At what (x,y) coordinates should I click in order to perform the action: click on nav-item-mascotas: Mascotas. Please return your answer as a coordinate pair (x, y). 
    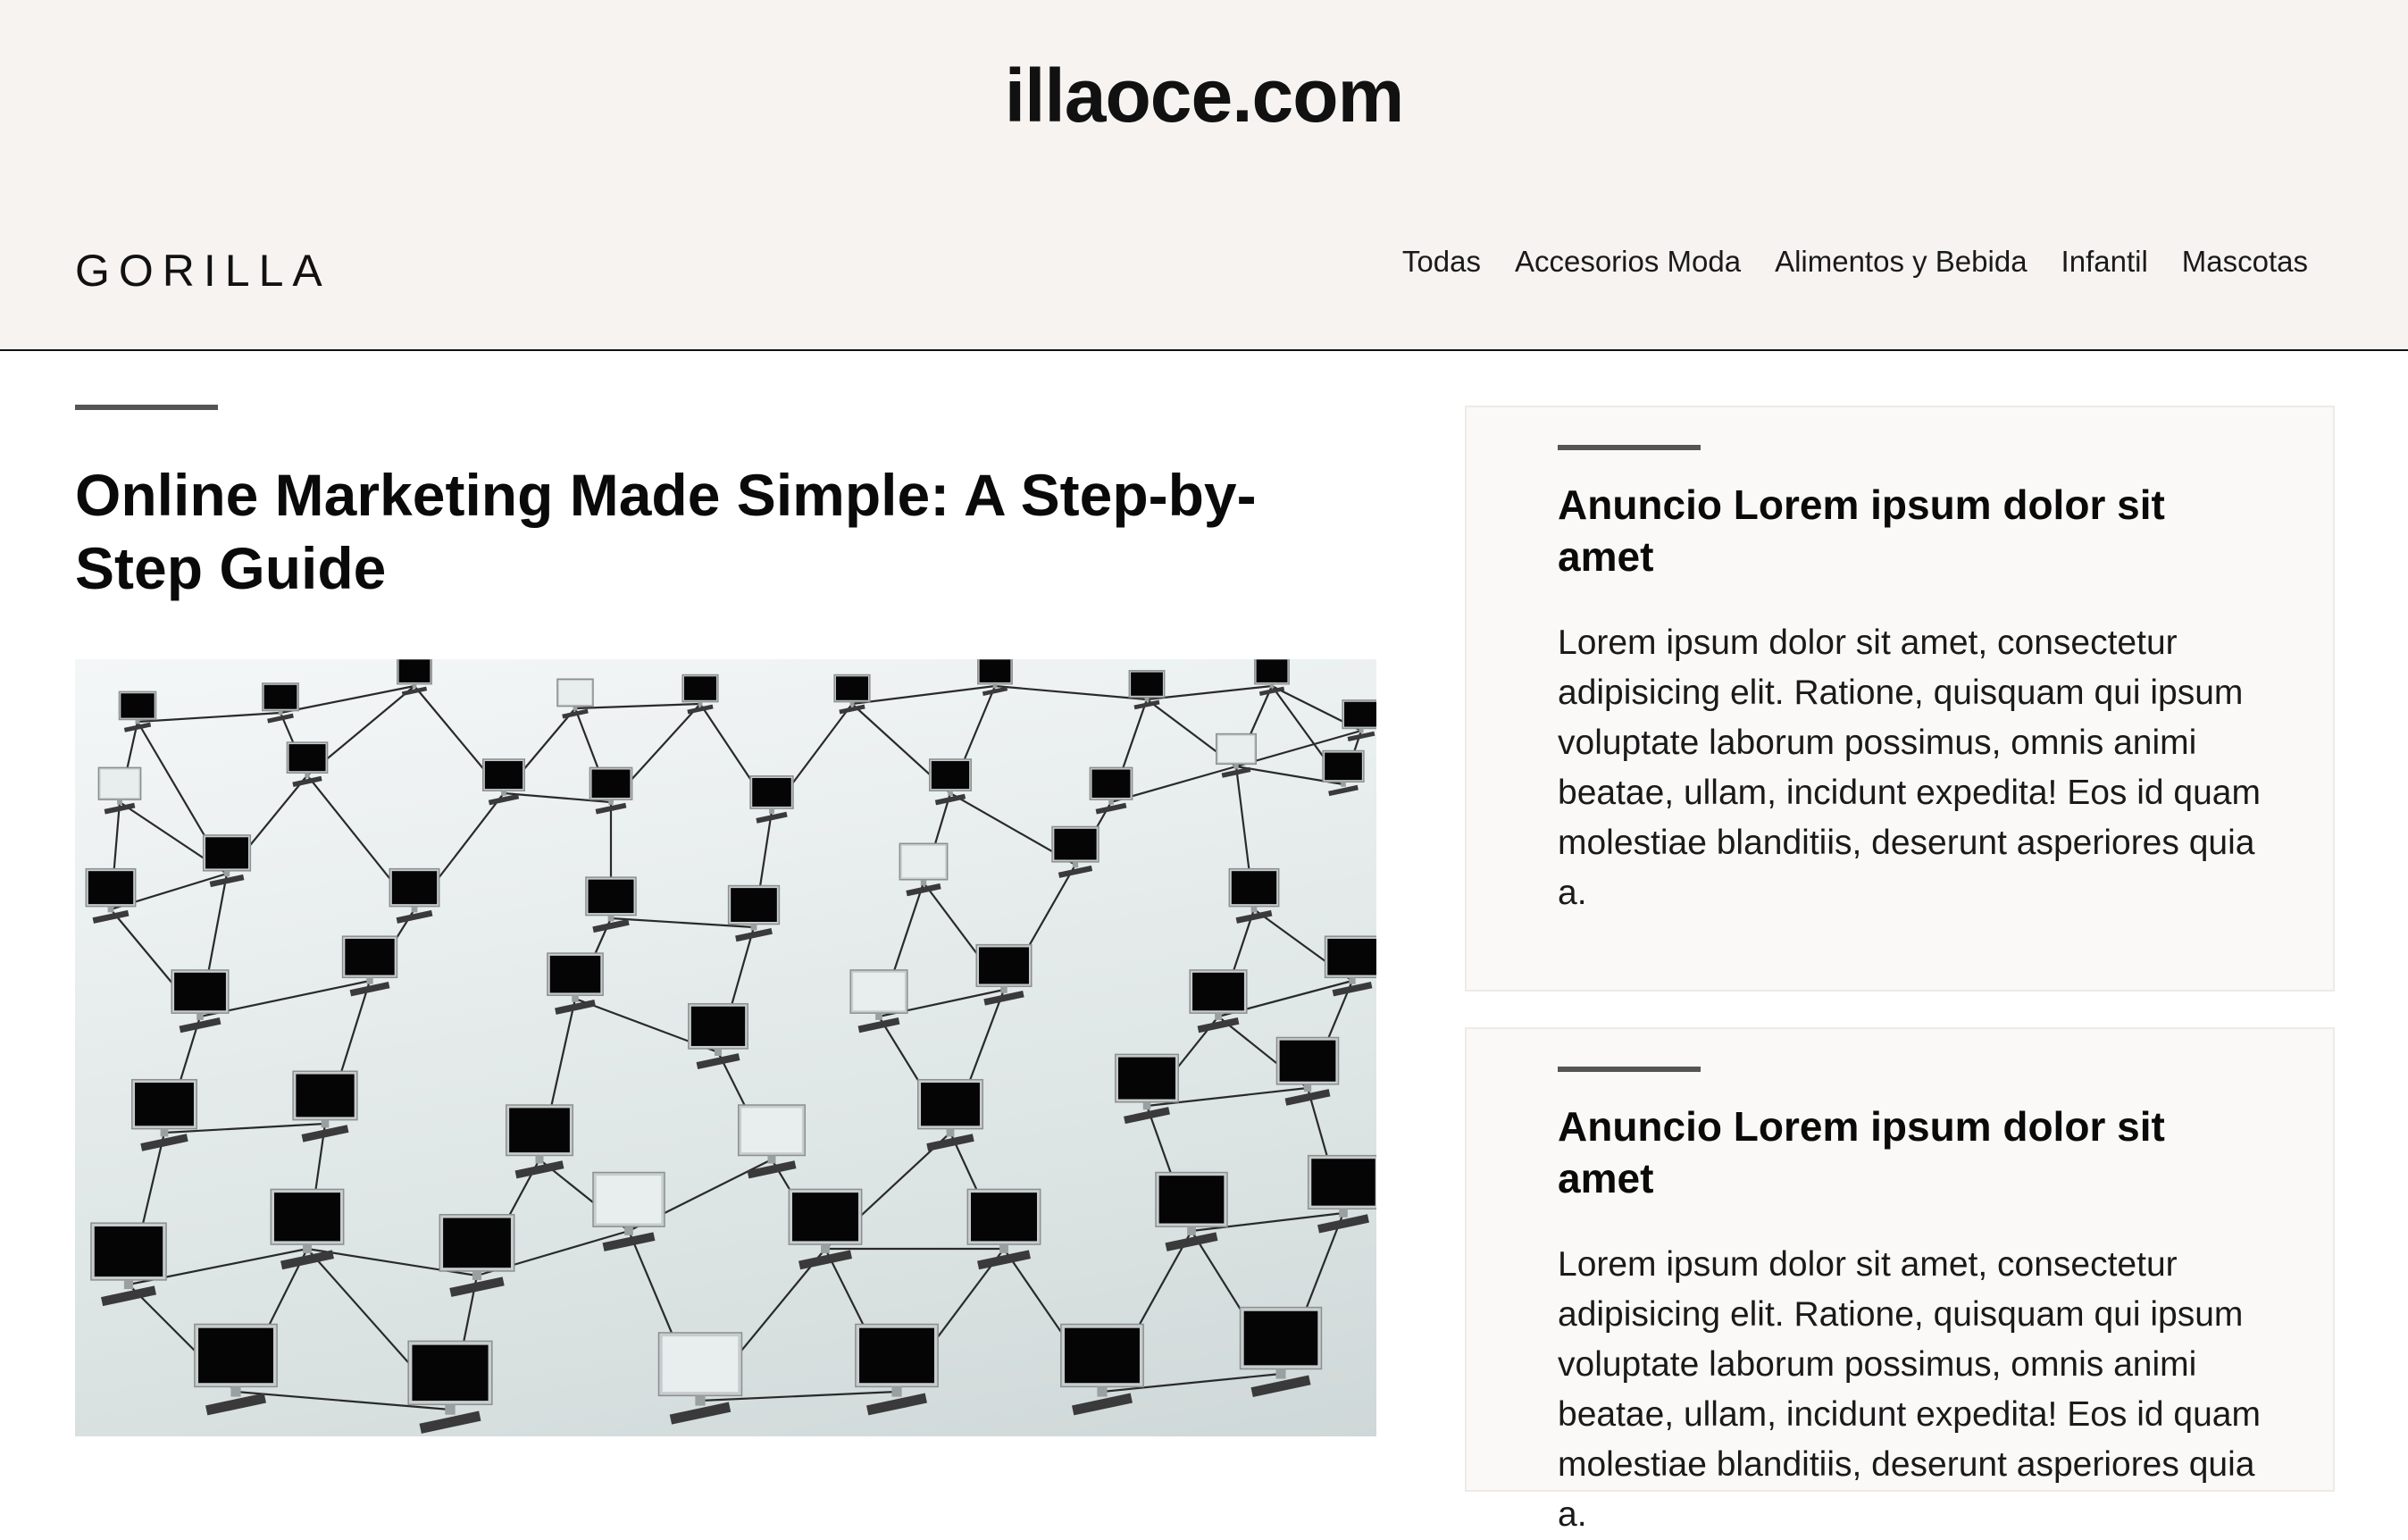
    Looking at the image, I should click on (2245, 261).